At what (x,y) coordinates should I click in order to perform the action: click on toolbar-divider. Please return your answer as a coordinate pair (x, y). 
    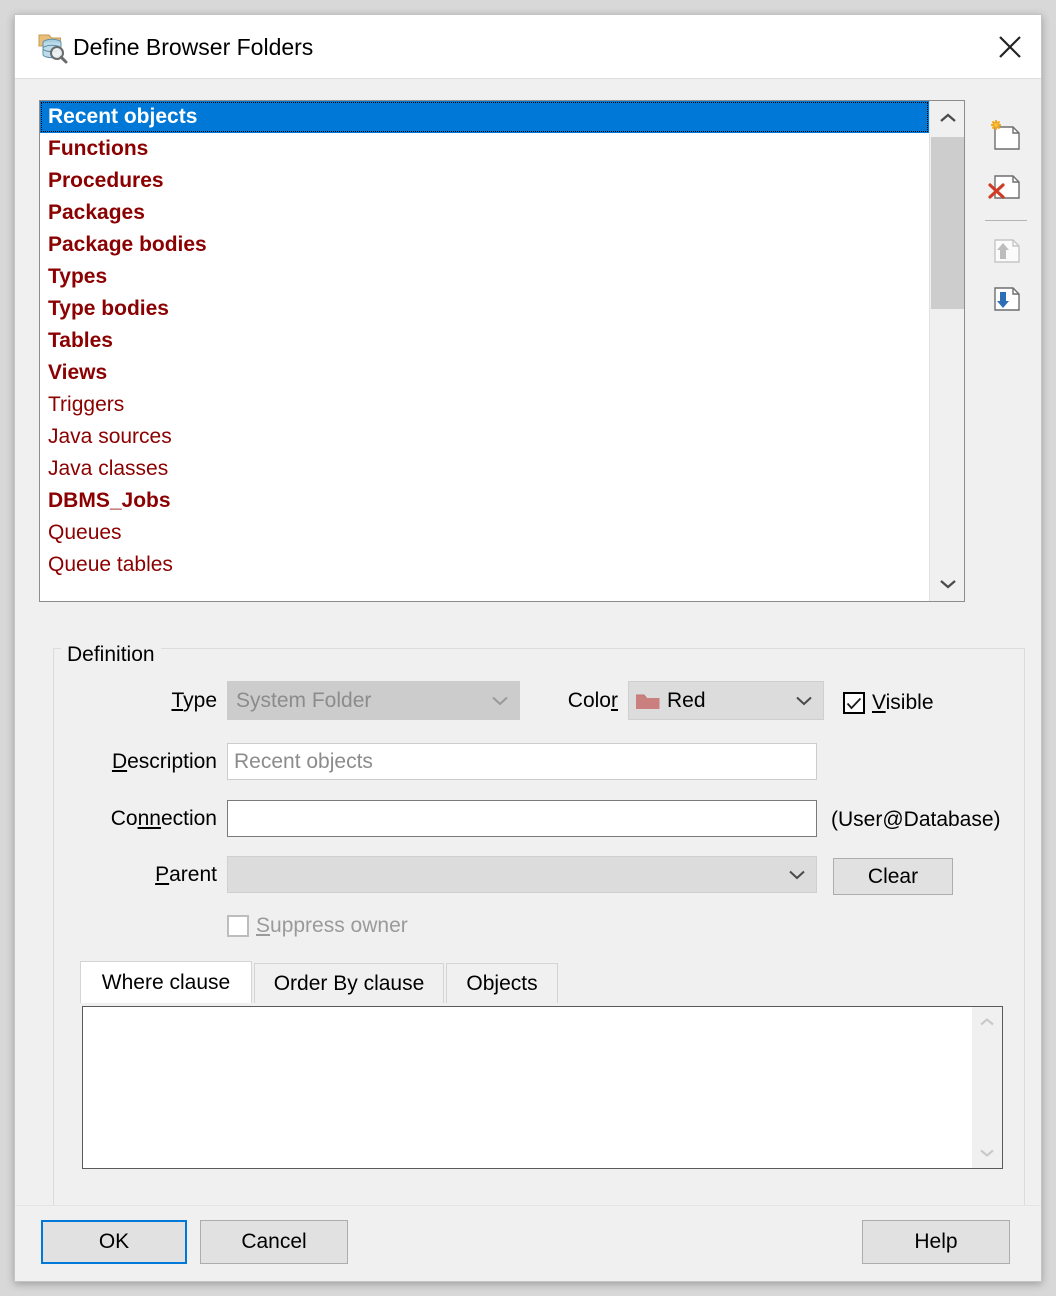
    Looking at the image, I should click on (1006, 220).